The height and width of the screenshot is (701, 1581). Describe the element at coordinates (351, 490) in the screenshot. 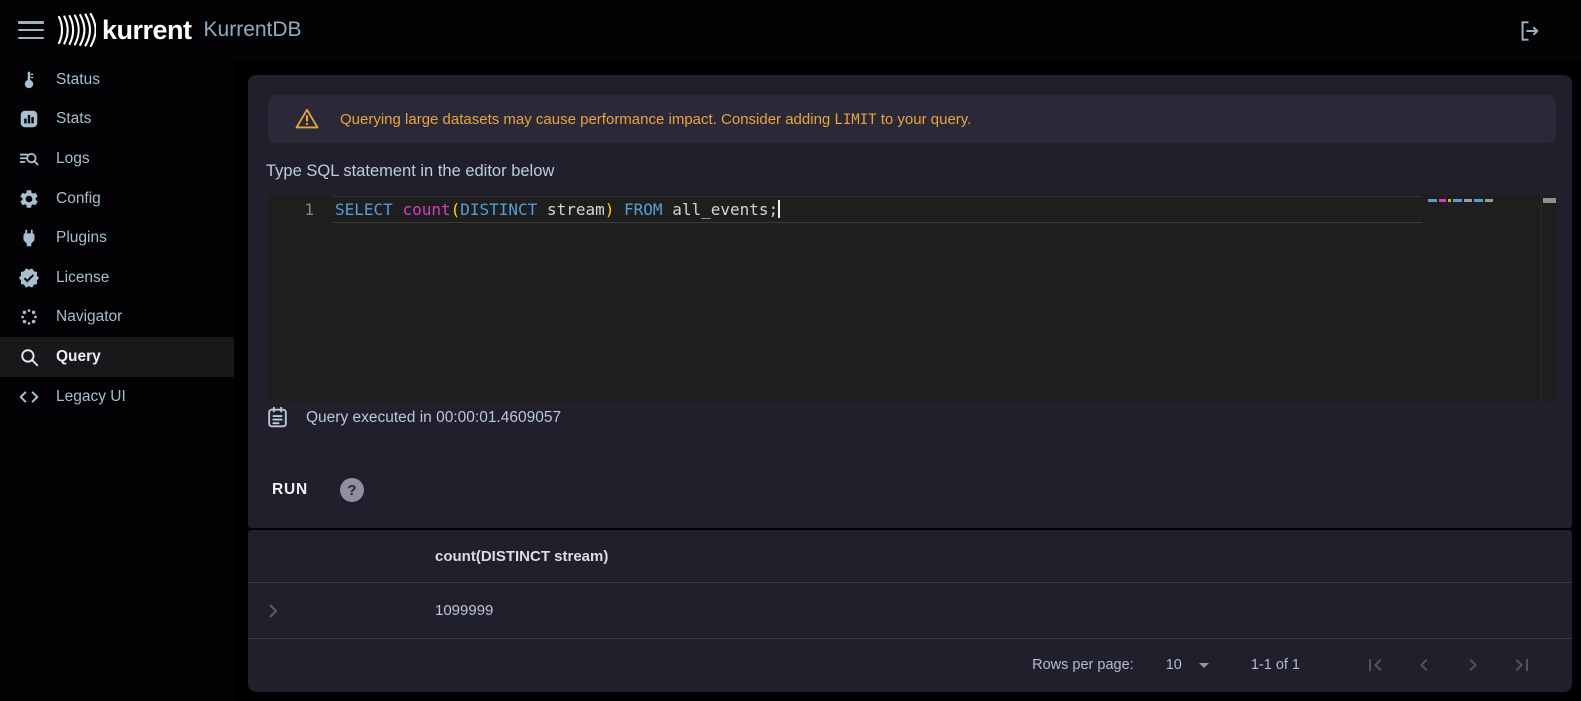

I see `help-icon: ?` at that location.